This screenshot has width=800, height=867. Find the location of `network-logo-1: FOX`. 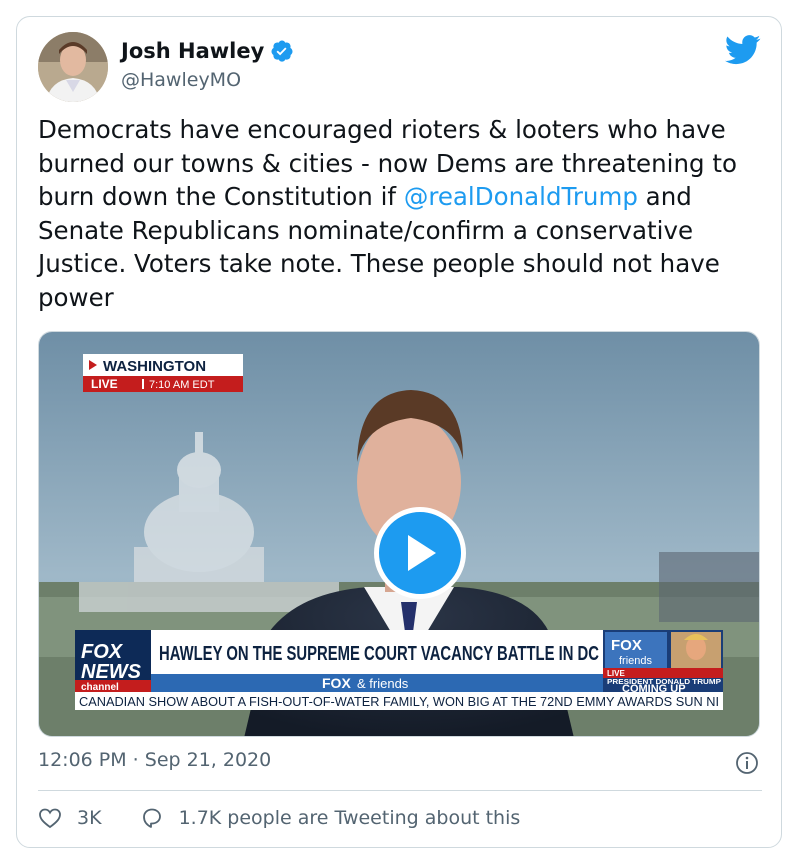

network-logo-1: FOX is located at coordinates (102, 652).